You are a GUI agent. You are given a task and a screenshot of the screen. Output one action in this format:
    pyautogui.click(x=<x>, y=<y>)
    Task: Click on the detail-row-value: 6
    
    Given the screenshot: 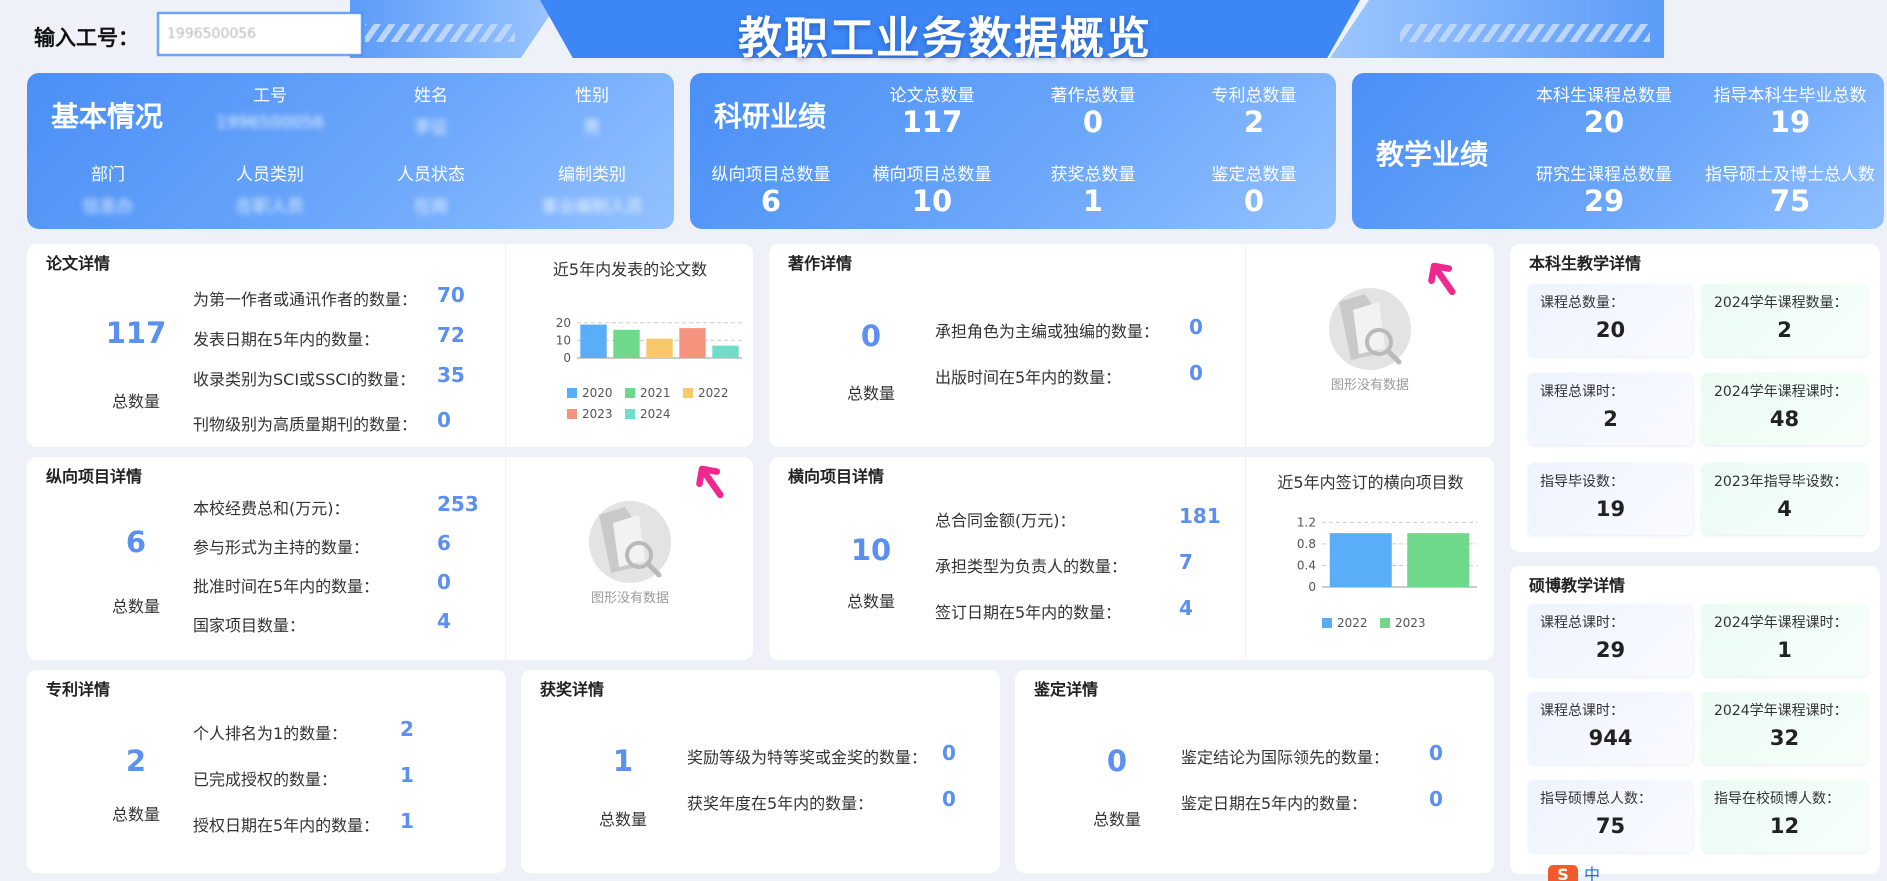 What is the action you would take?
    pyautogui.click(x=444, y=543)
    